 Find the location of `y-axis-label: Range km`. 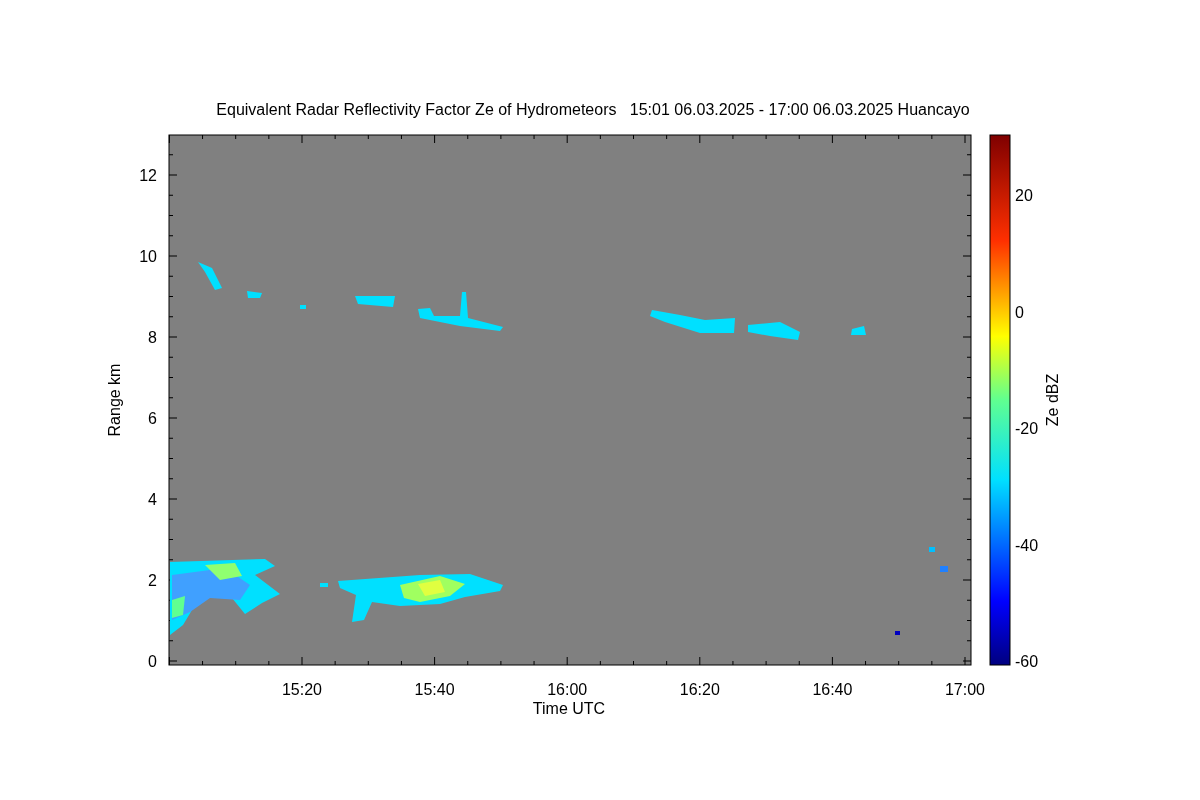

y-axis-label: Range km is located at coordinates (114, 400).